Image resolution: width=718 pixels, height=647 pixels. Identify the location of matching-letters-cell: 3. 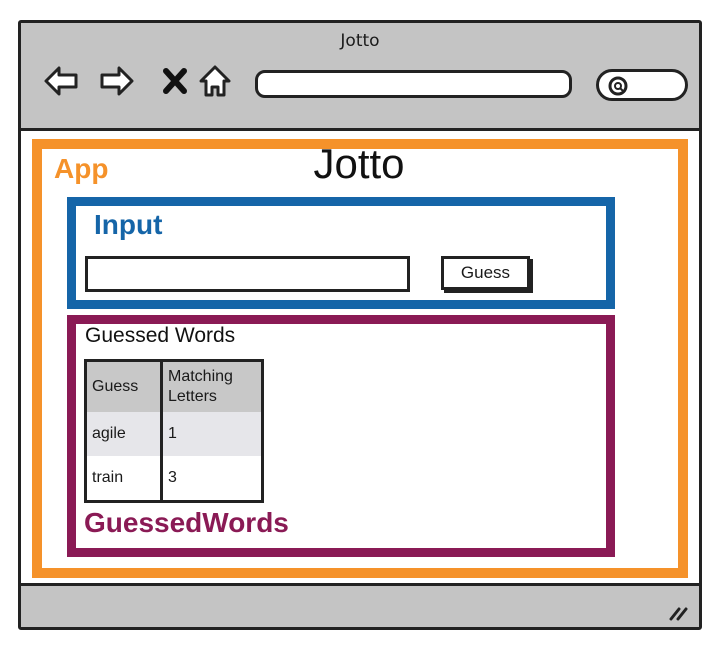
(172, 477).